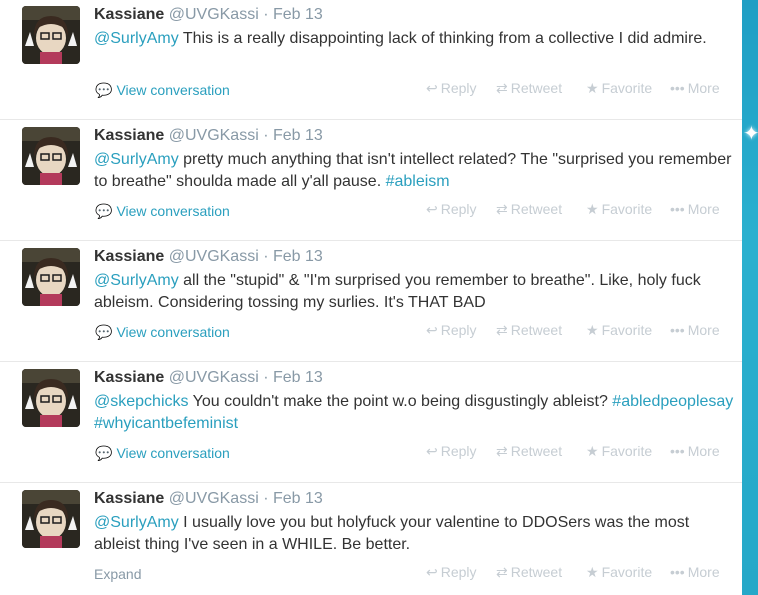 Image resolution: width=758 pixels, height=595 pixels. I want to click on reply-label: Reply, so click(458, 451).